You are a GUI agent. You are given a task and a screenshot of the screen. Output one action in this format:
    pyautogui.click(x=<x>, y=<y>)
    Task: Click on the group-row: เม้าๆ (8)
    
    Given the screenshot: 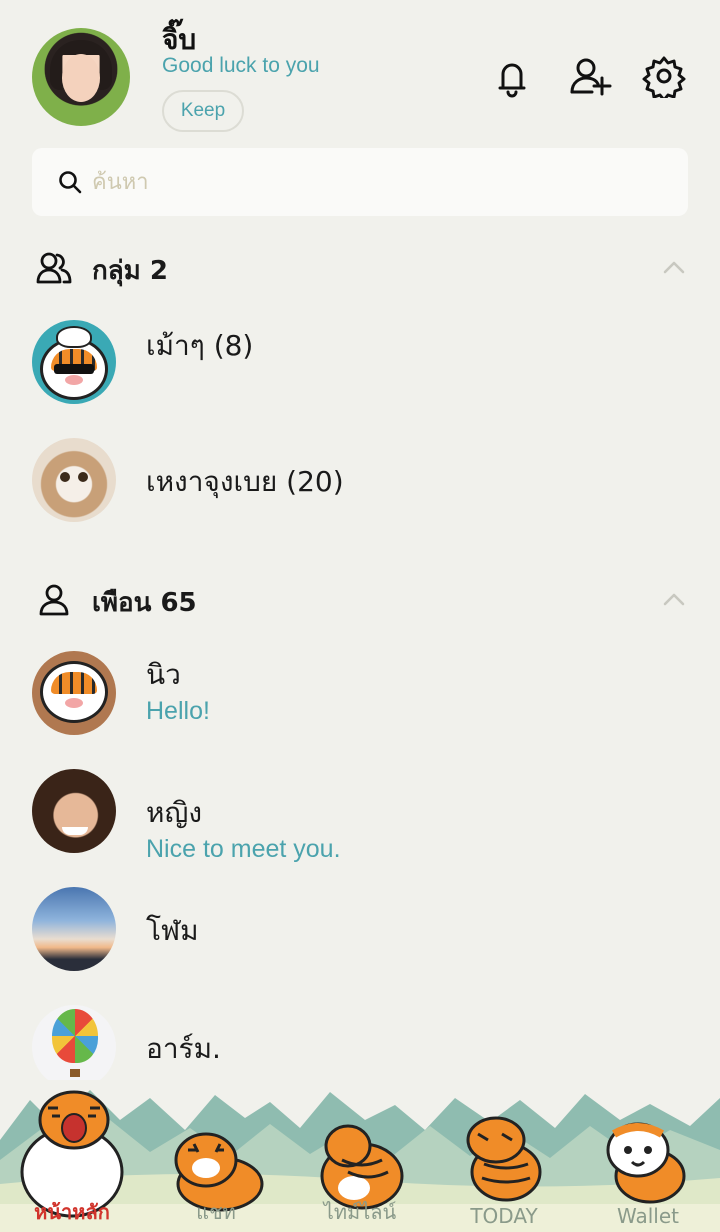 What is the action you would take?
    pyautogui.click(x=360, y=362)
    